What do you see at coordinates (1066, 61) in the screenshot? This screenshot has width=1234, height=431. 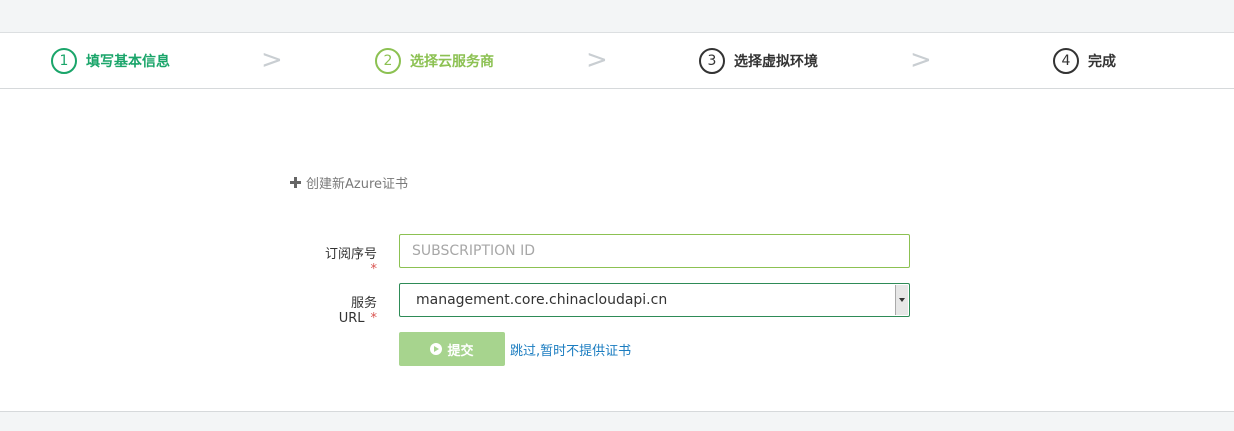 I see `step-4-number: 4` at bounding box center [1066, 61].